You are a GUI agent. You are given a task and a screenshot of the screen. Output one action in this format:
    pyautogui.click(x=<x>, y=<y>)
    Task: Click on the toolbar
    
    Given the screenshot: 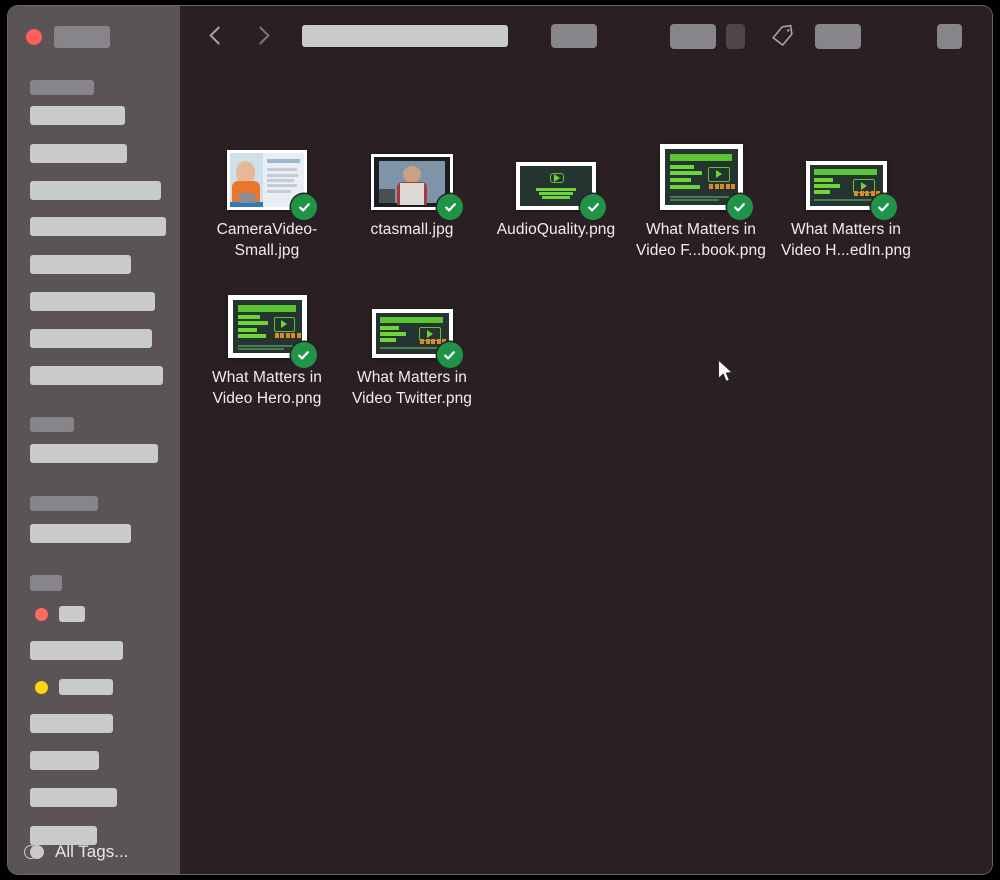 What is the action you would take?
    pyautogui.click(x=586, y=36)
    